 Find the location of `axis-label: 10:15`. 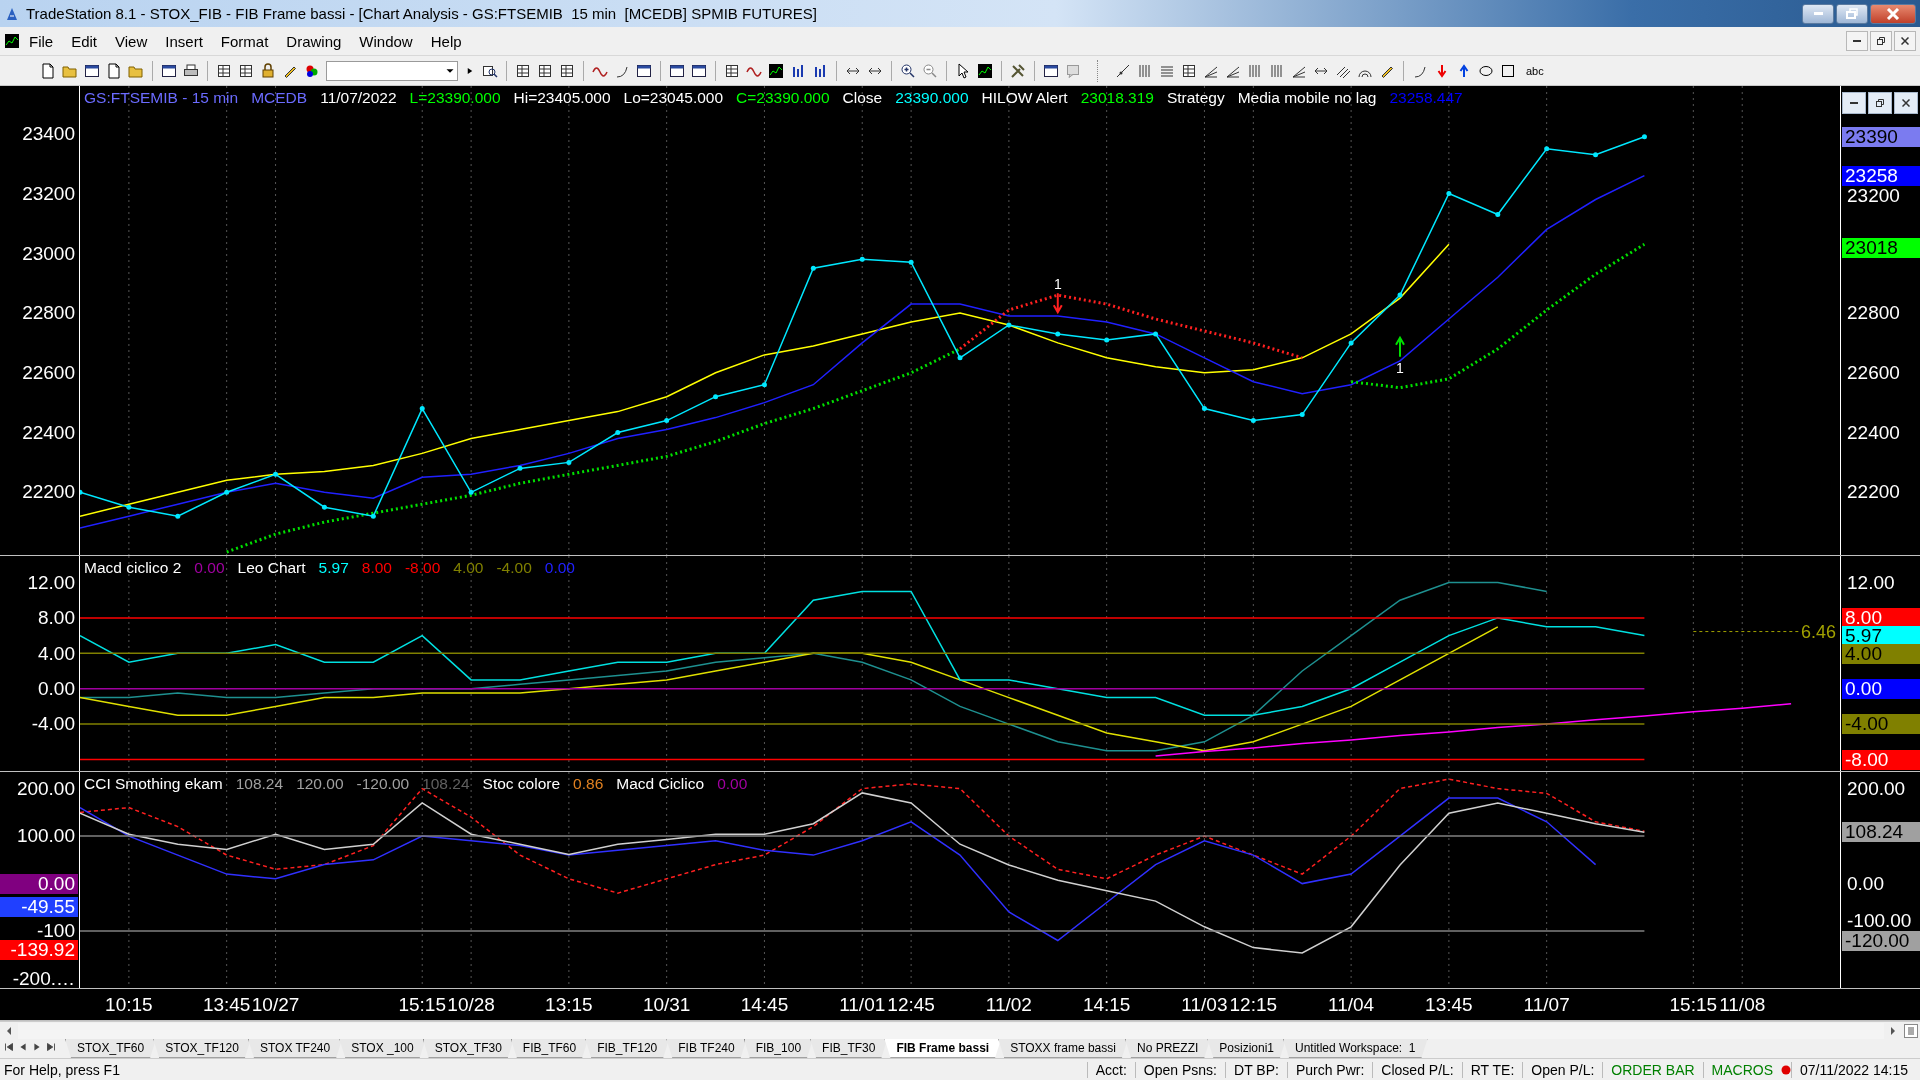

axis-label: 10:15 is located at coordinates (129, 1005).